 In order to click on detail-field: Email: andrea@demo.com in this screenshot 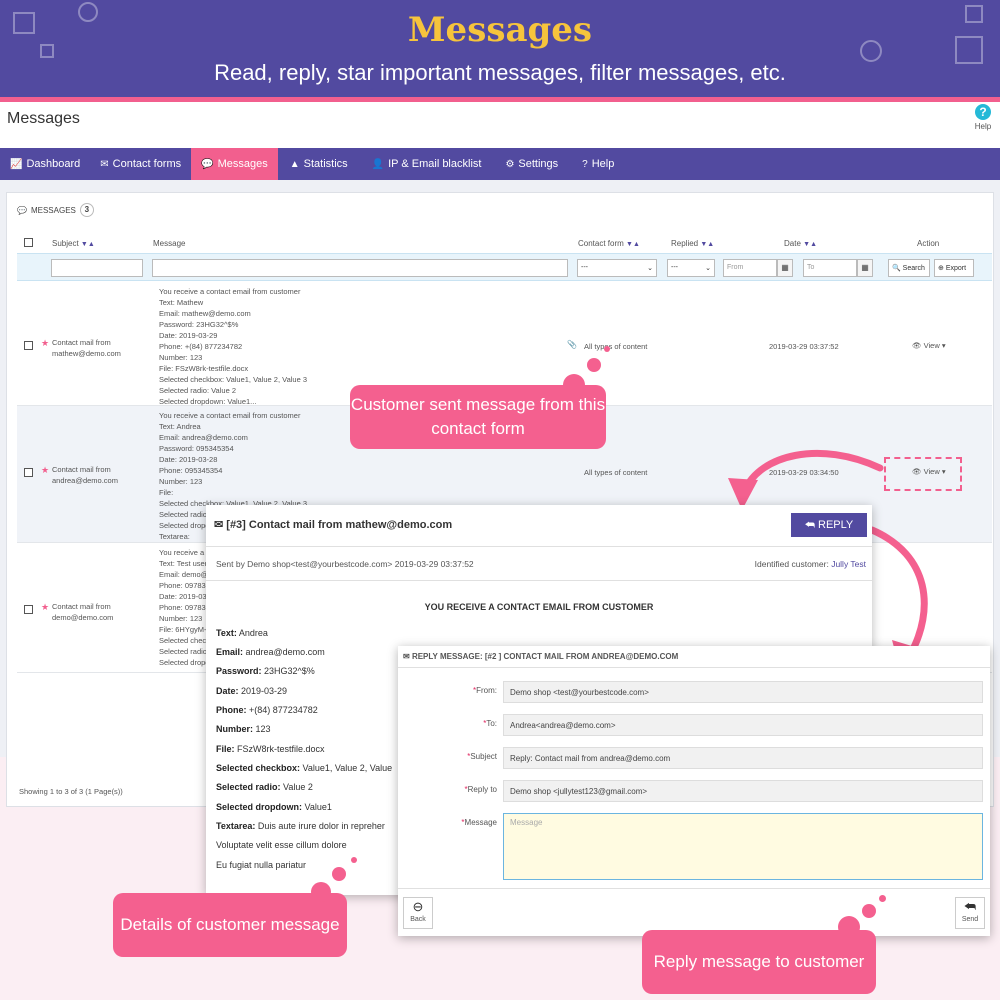, I will do `click(270, 652)`.